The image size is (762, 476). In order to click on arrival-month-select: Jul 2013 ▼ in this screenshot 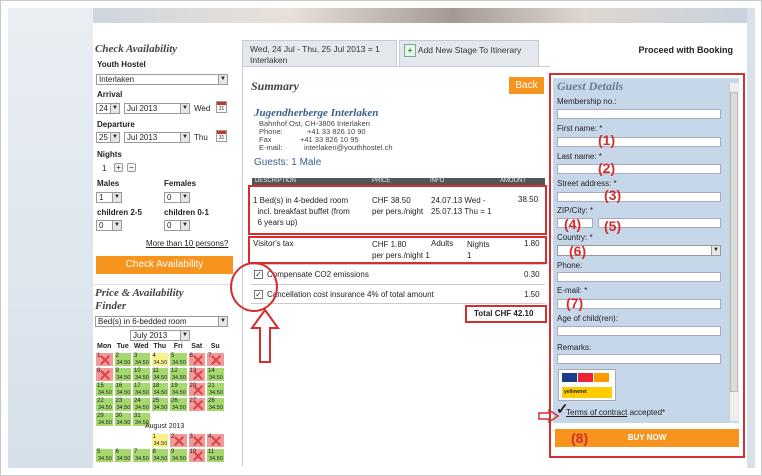, I will do `click(157, 108)`.